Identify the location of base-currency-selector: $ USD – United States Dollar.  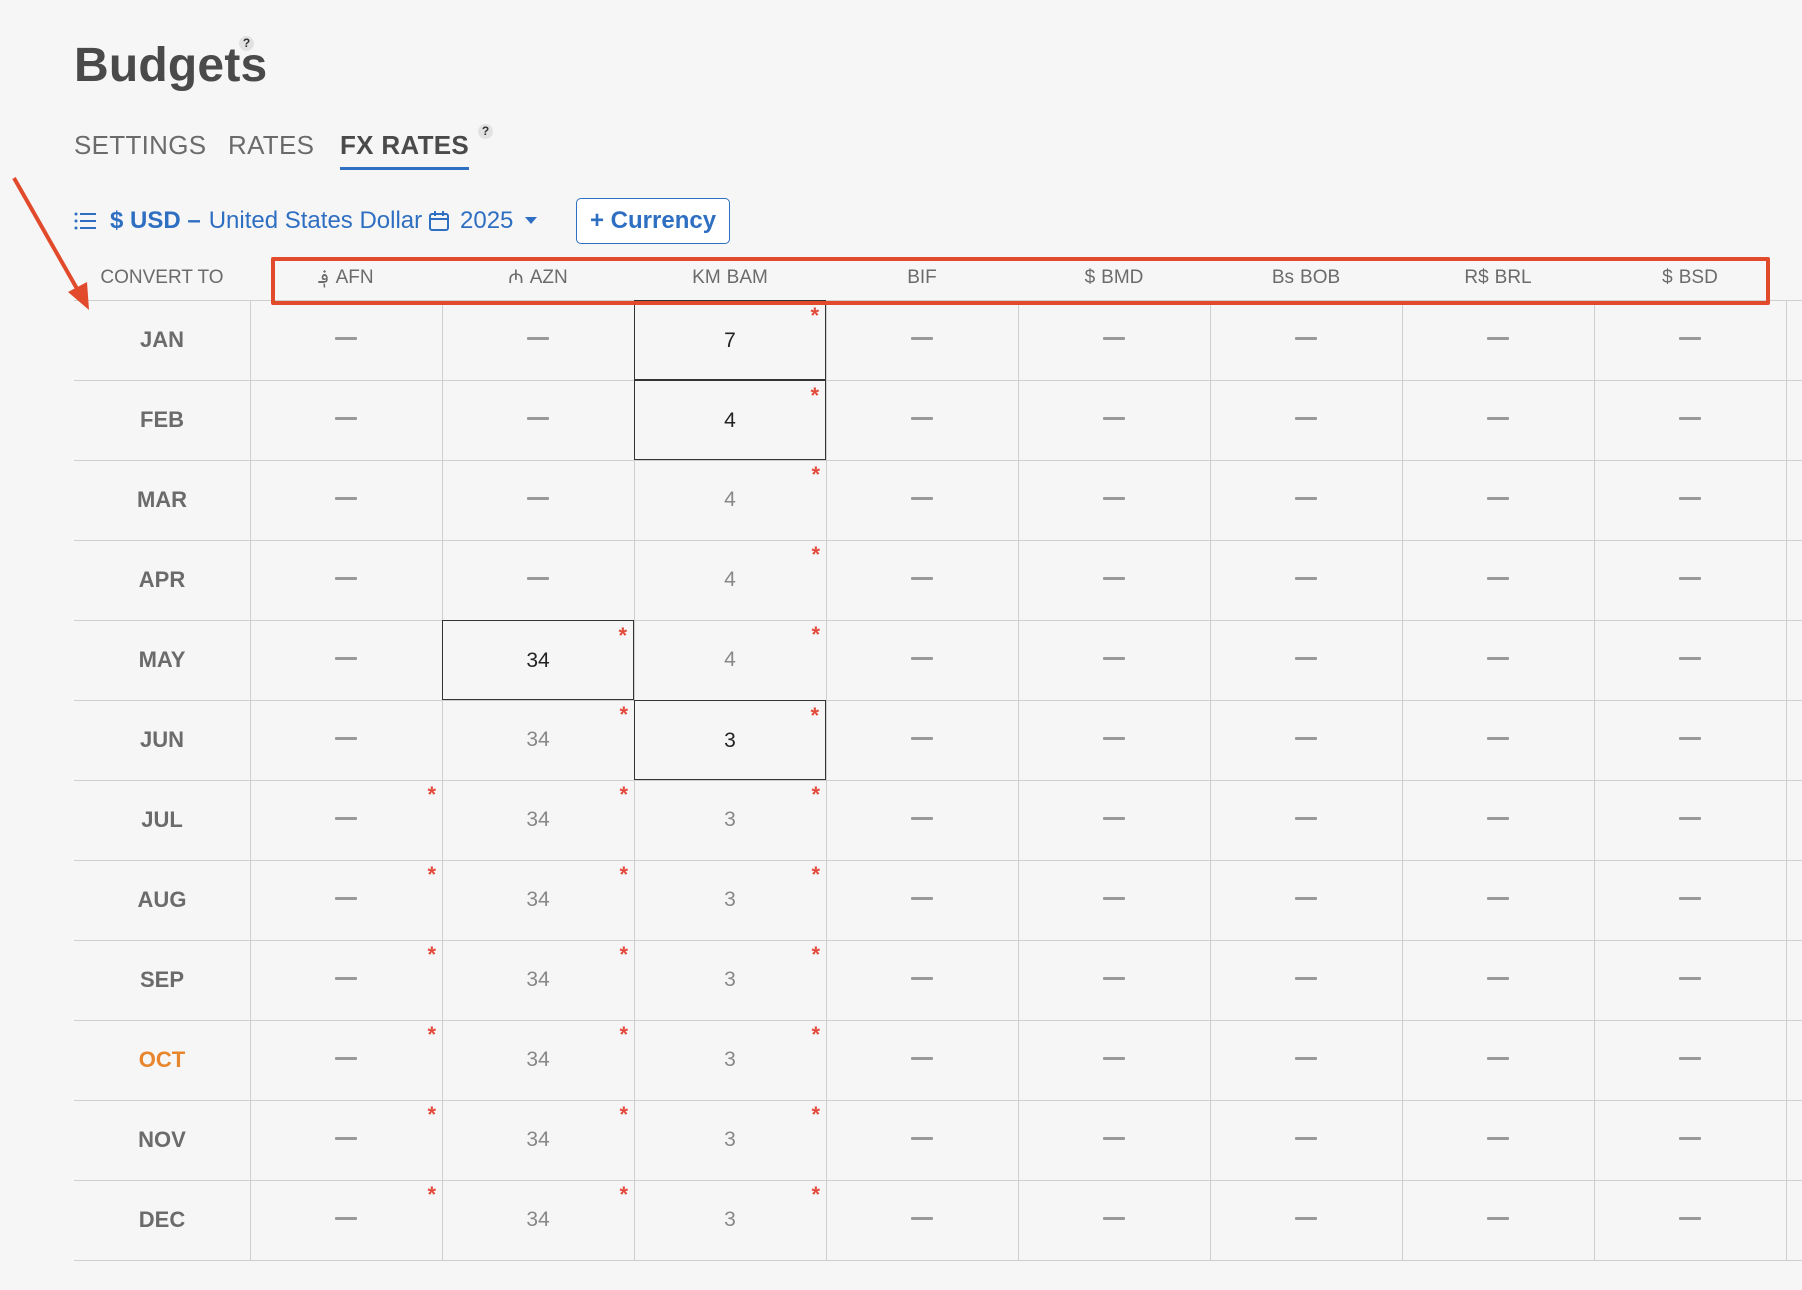
(248, 221).